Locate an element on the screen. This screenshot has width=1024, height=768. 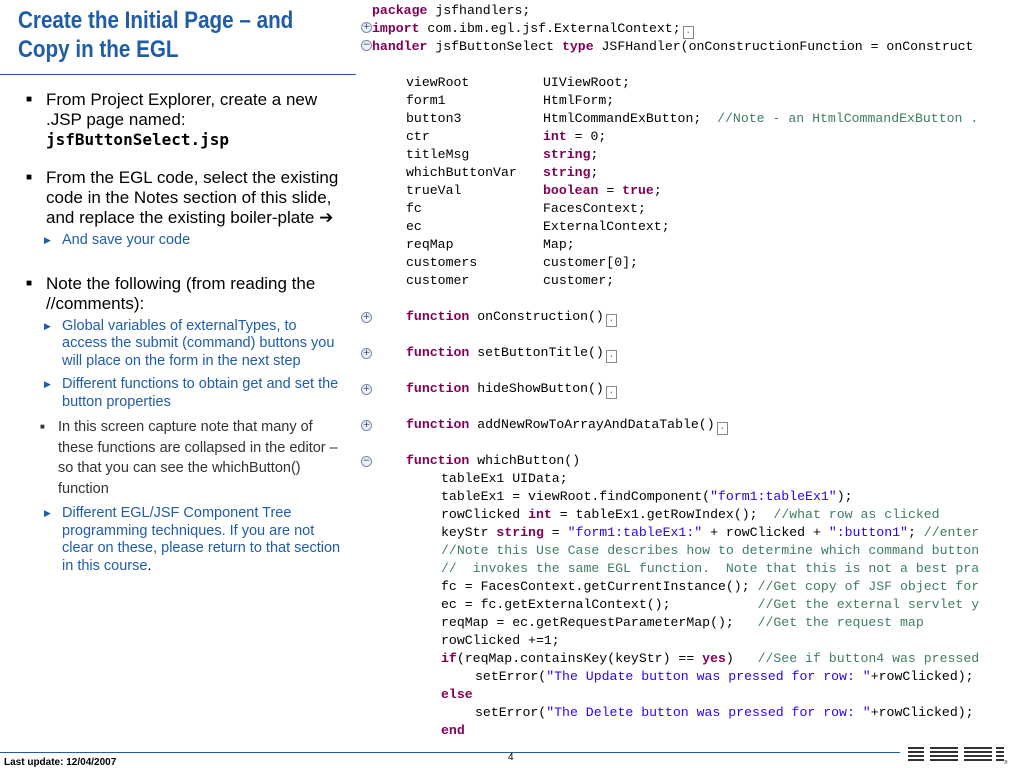
decl-name: trueVal is located at coordinates (434, 190).